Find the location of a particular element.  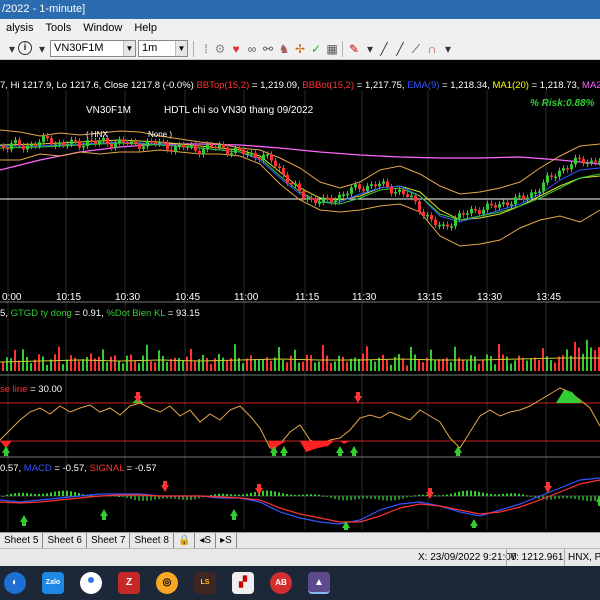

check-icon: ✓ is located at coordinates (316, 49).